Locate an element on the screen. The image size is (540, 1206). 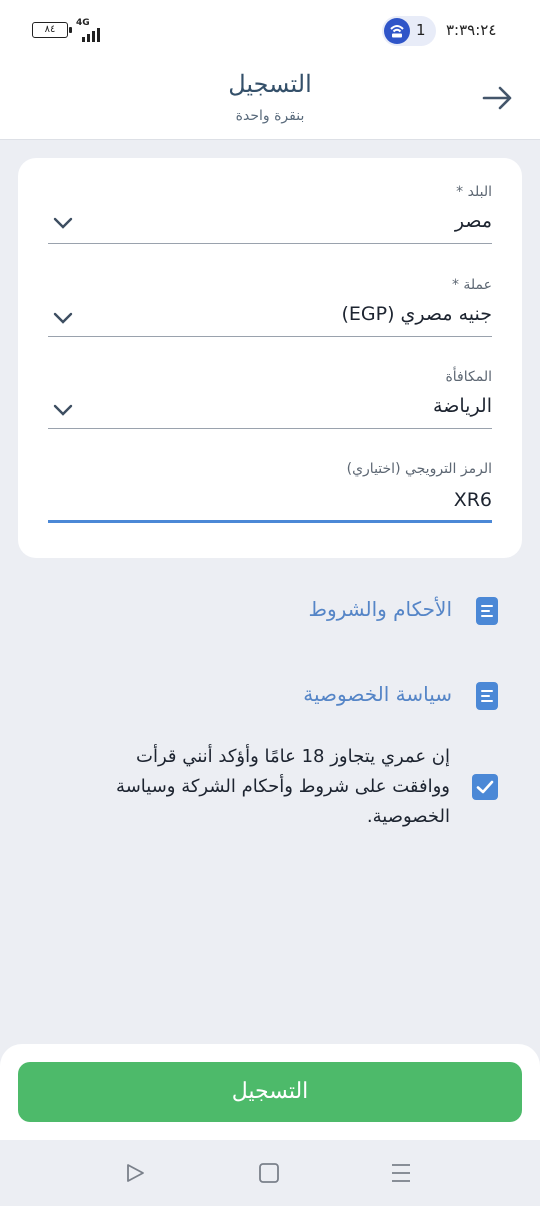
signal-icon: 4G is located at coordinates (90, 30).